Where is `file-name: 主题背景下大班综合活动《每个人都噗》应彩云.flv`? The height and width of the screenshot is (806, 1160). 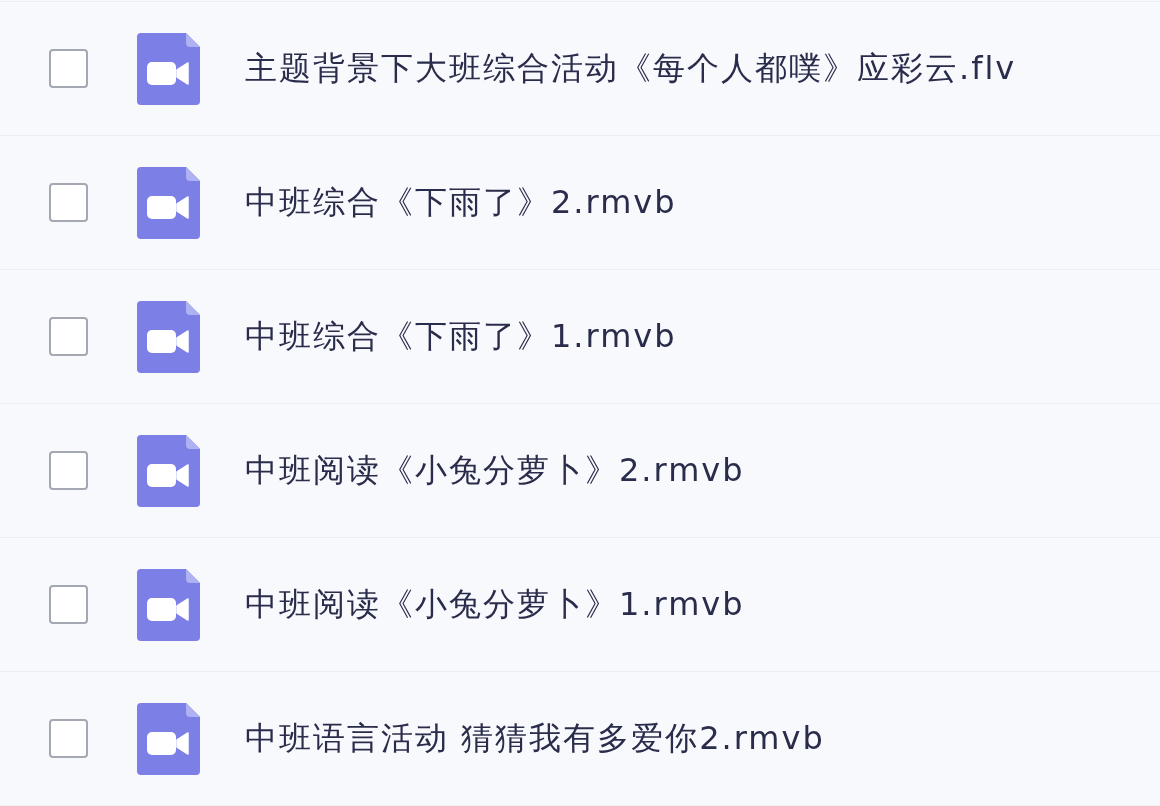 file-name: 主题背景下大班综合活动《每个人都噗》应彩云.flv is located at coordinates (631, 68).